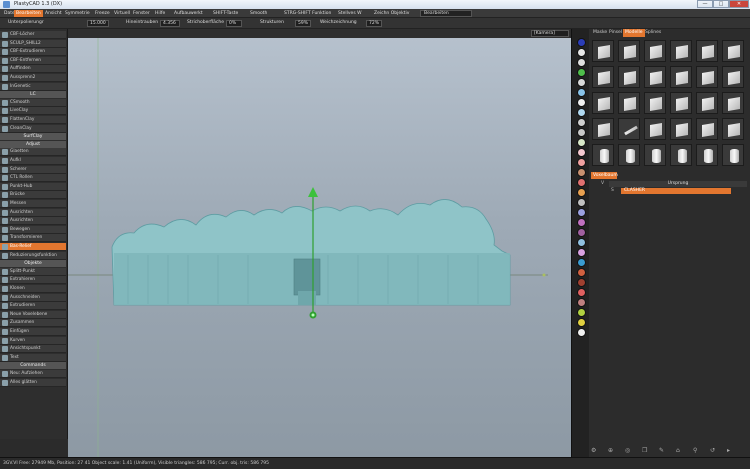  Describe the element at coordinates (122, 13) in the screenshot. I see `menu-virtuell: Virtuell` at that location.